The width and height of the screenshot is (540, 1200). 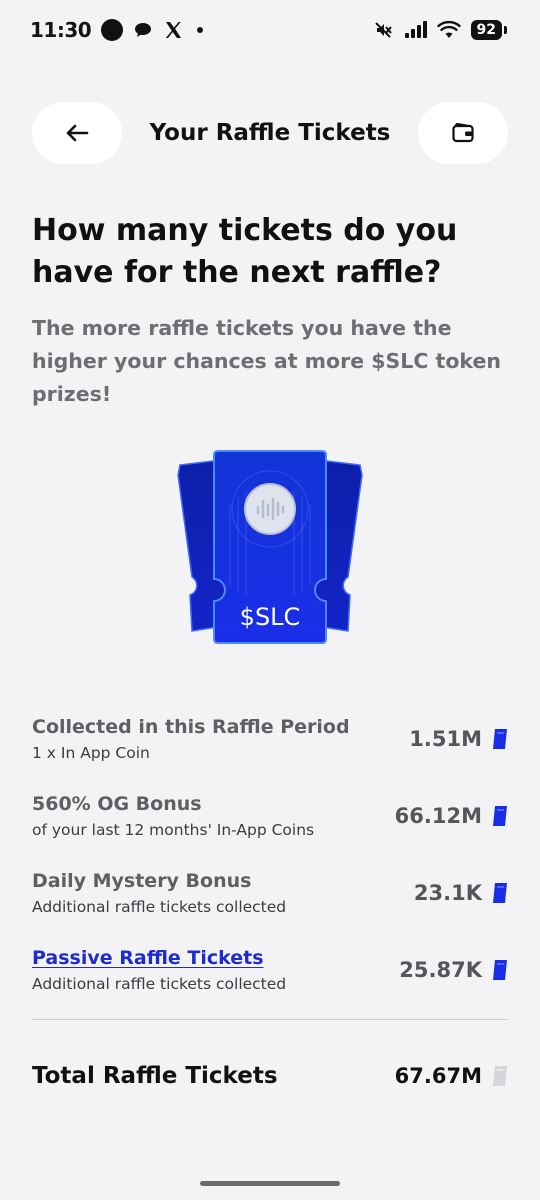 I want to click on wallet-icon, so click(x=463, y=132).